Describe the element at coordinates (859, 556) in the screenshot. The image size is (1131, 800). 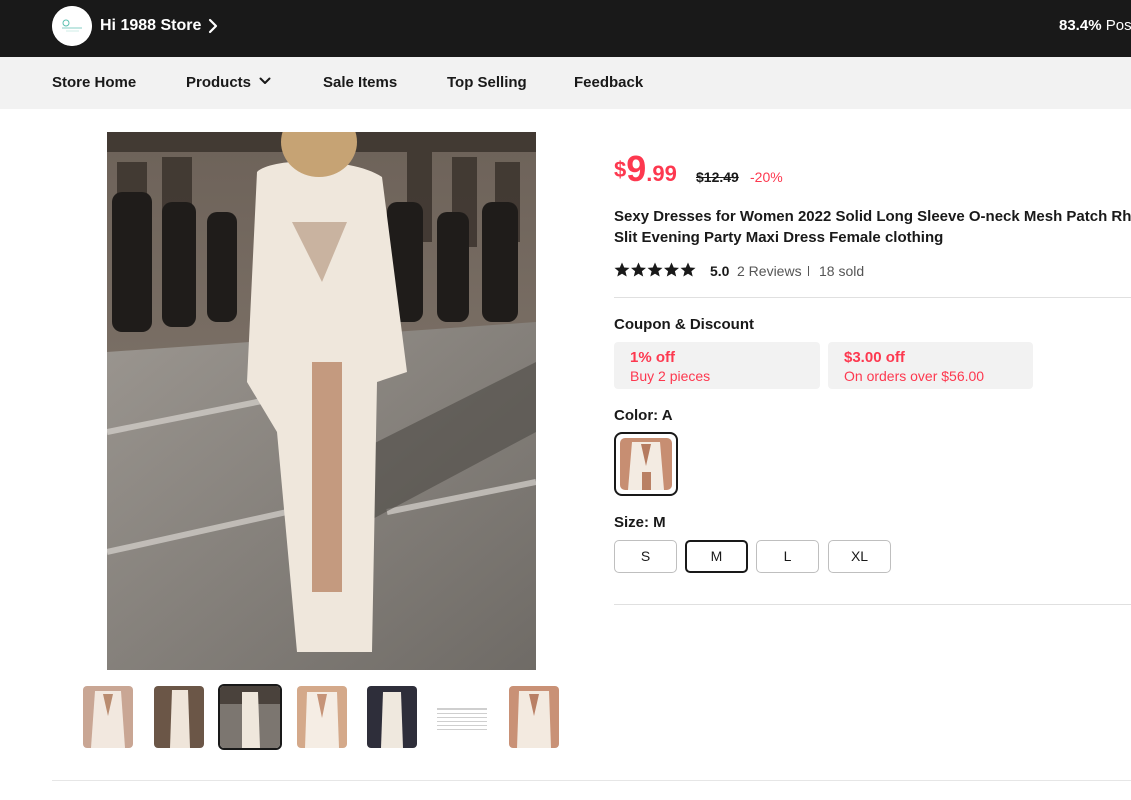
I see `size-option-xl: XL` at that location.